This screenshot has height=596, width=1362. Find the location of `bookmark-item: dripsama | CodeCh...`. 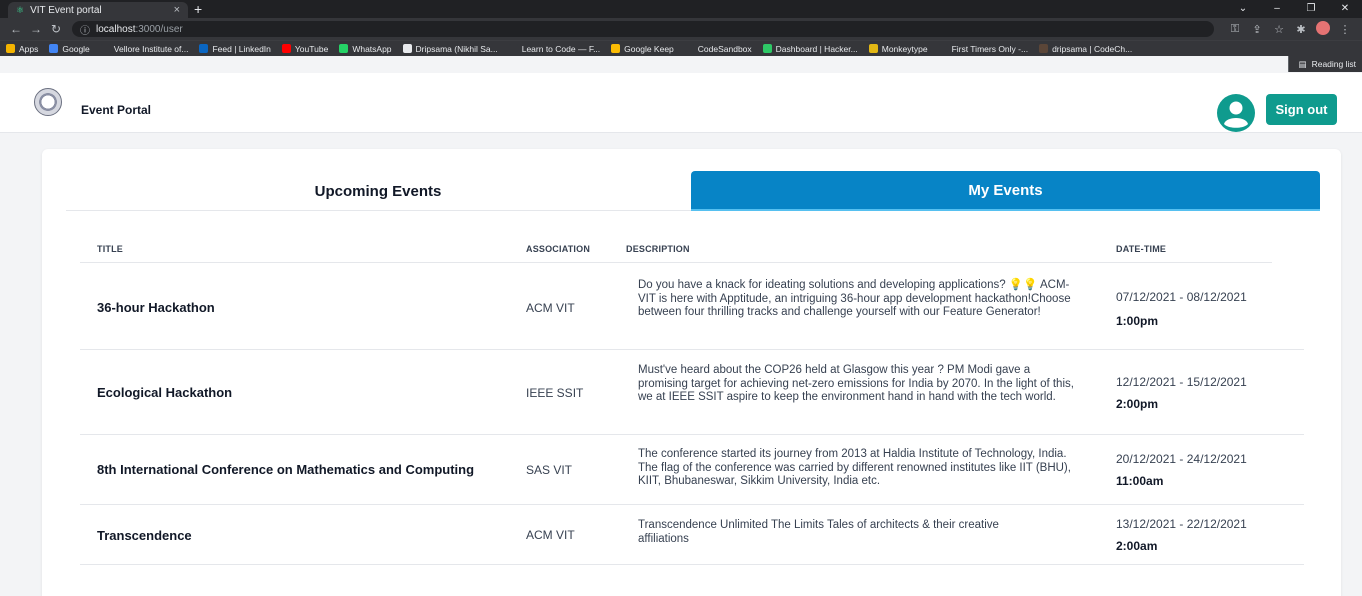

bookmark-item: dripsama | CodeCh... is located at coordinates (1085, 49).